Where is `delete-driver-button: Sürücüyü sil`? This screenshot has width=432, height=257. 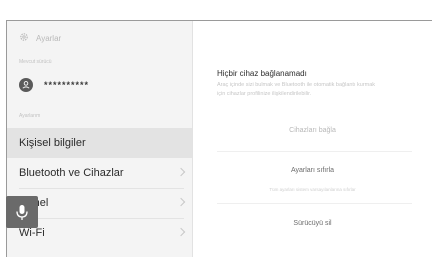
delete-driver-button: Sürücüyü sil is located at coordinates (312, 223).